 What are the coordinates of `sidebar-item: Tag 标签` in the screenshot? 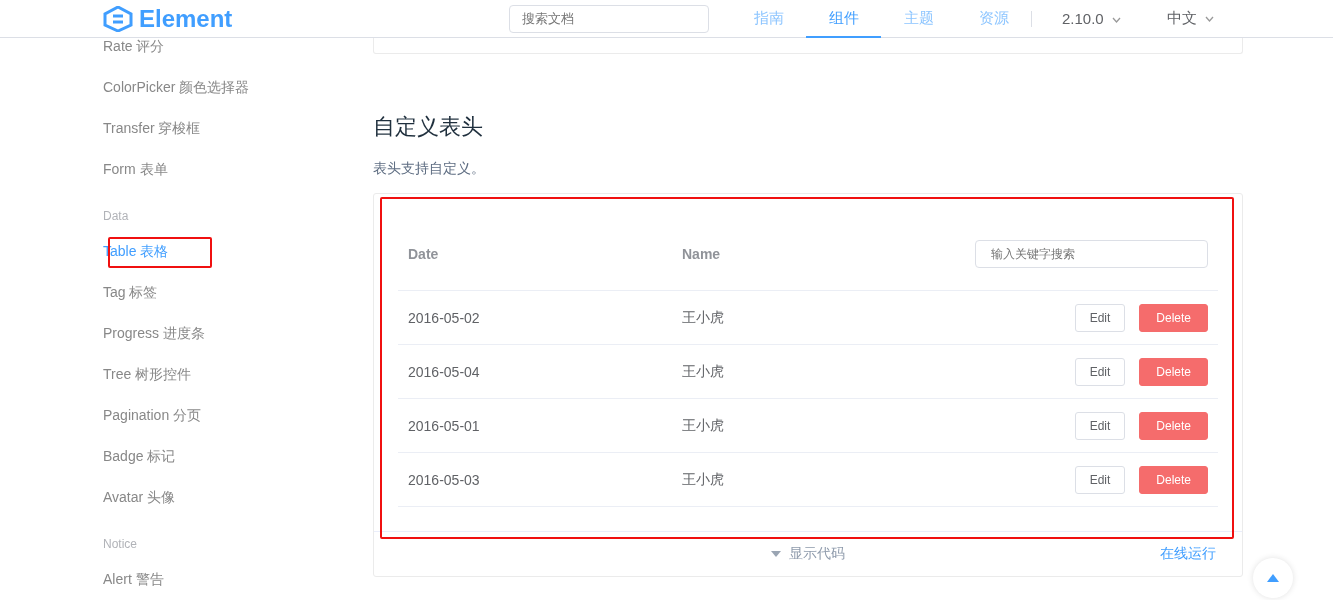 It's located at (238, 304).